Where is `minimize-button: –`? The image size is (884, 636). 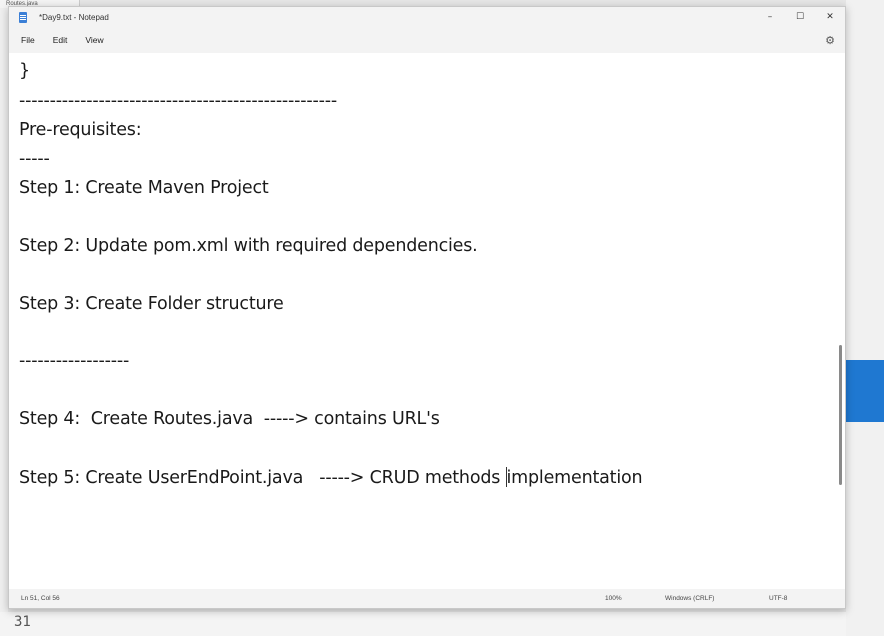 minimize-button: – is located at coordinates (770, 17).